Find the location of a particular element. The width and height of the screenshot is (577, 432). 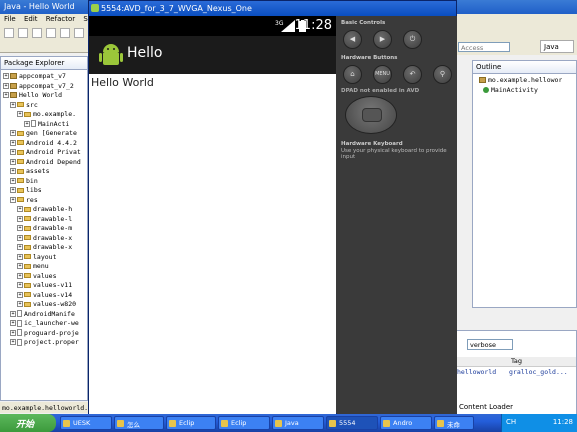

new-icon is located at coordinates (9, 33).